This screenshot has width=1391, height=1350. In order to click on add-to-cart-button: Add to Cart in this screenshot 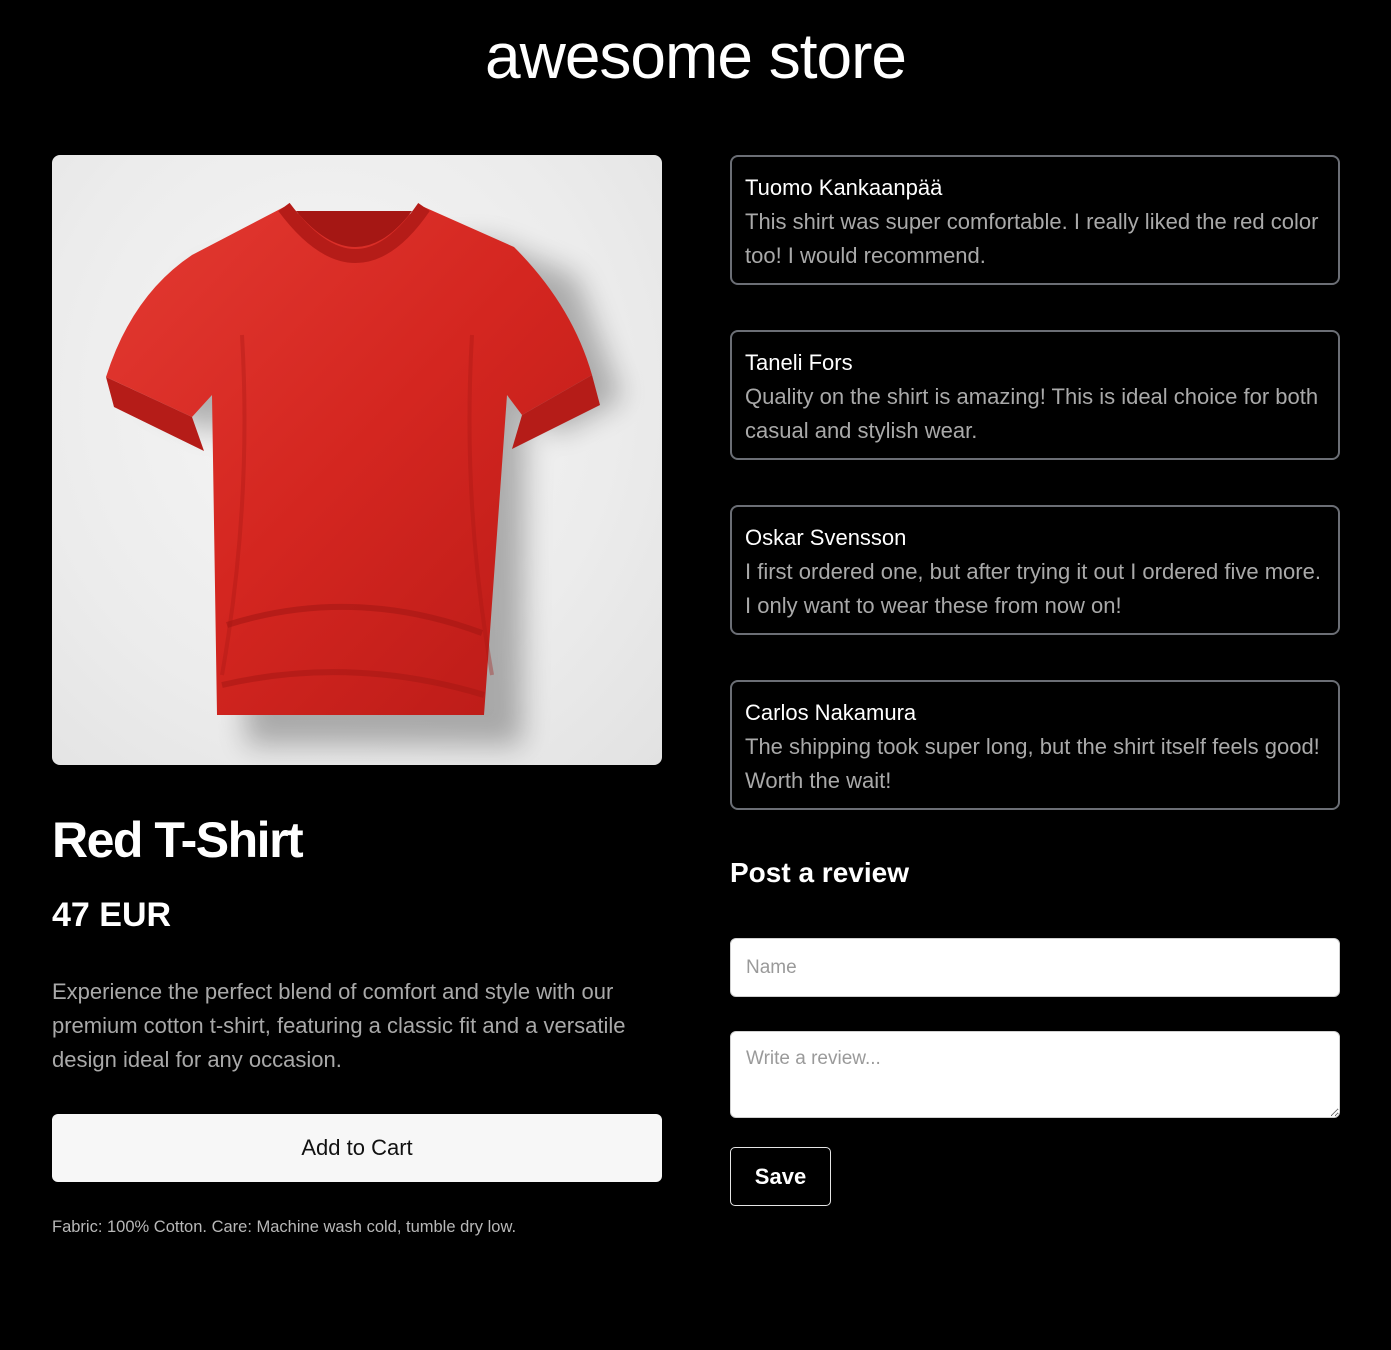, I will do `click(357, 1148)`.